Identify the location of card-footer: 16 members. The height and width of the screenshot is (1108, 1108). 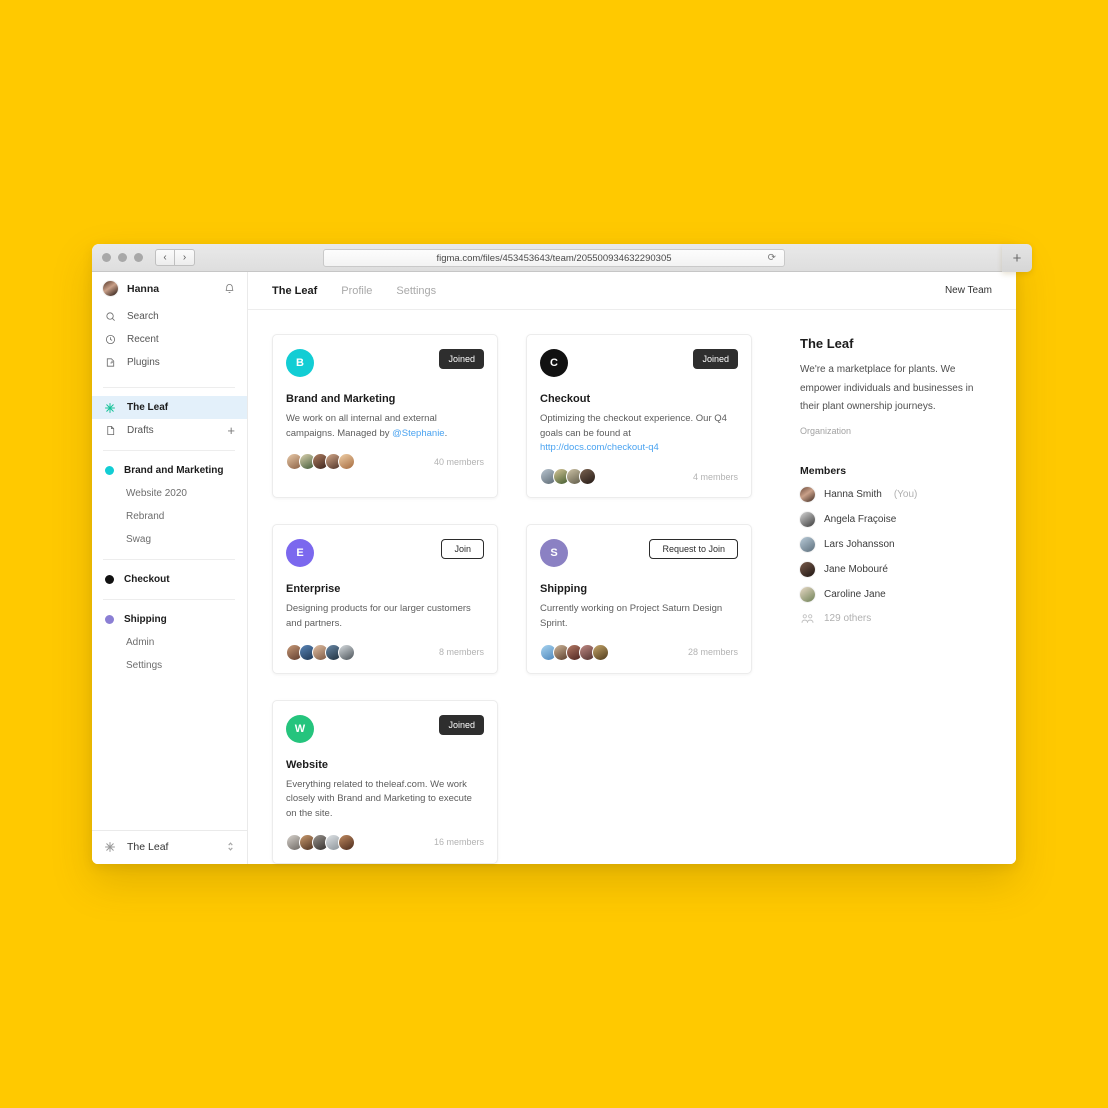
(385, 842).